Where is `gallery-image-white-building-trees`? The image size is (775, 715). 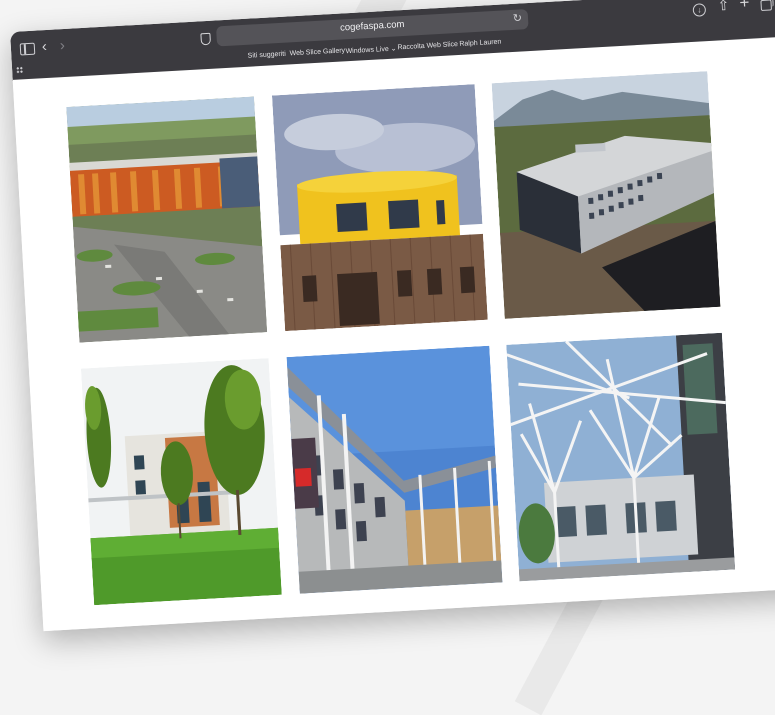
gallery-image-white-building-trees is located at coordinates (181, 482).